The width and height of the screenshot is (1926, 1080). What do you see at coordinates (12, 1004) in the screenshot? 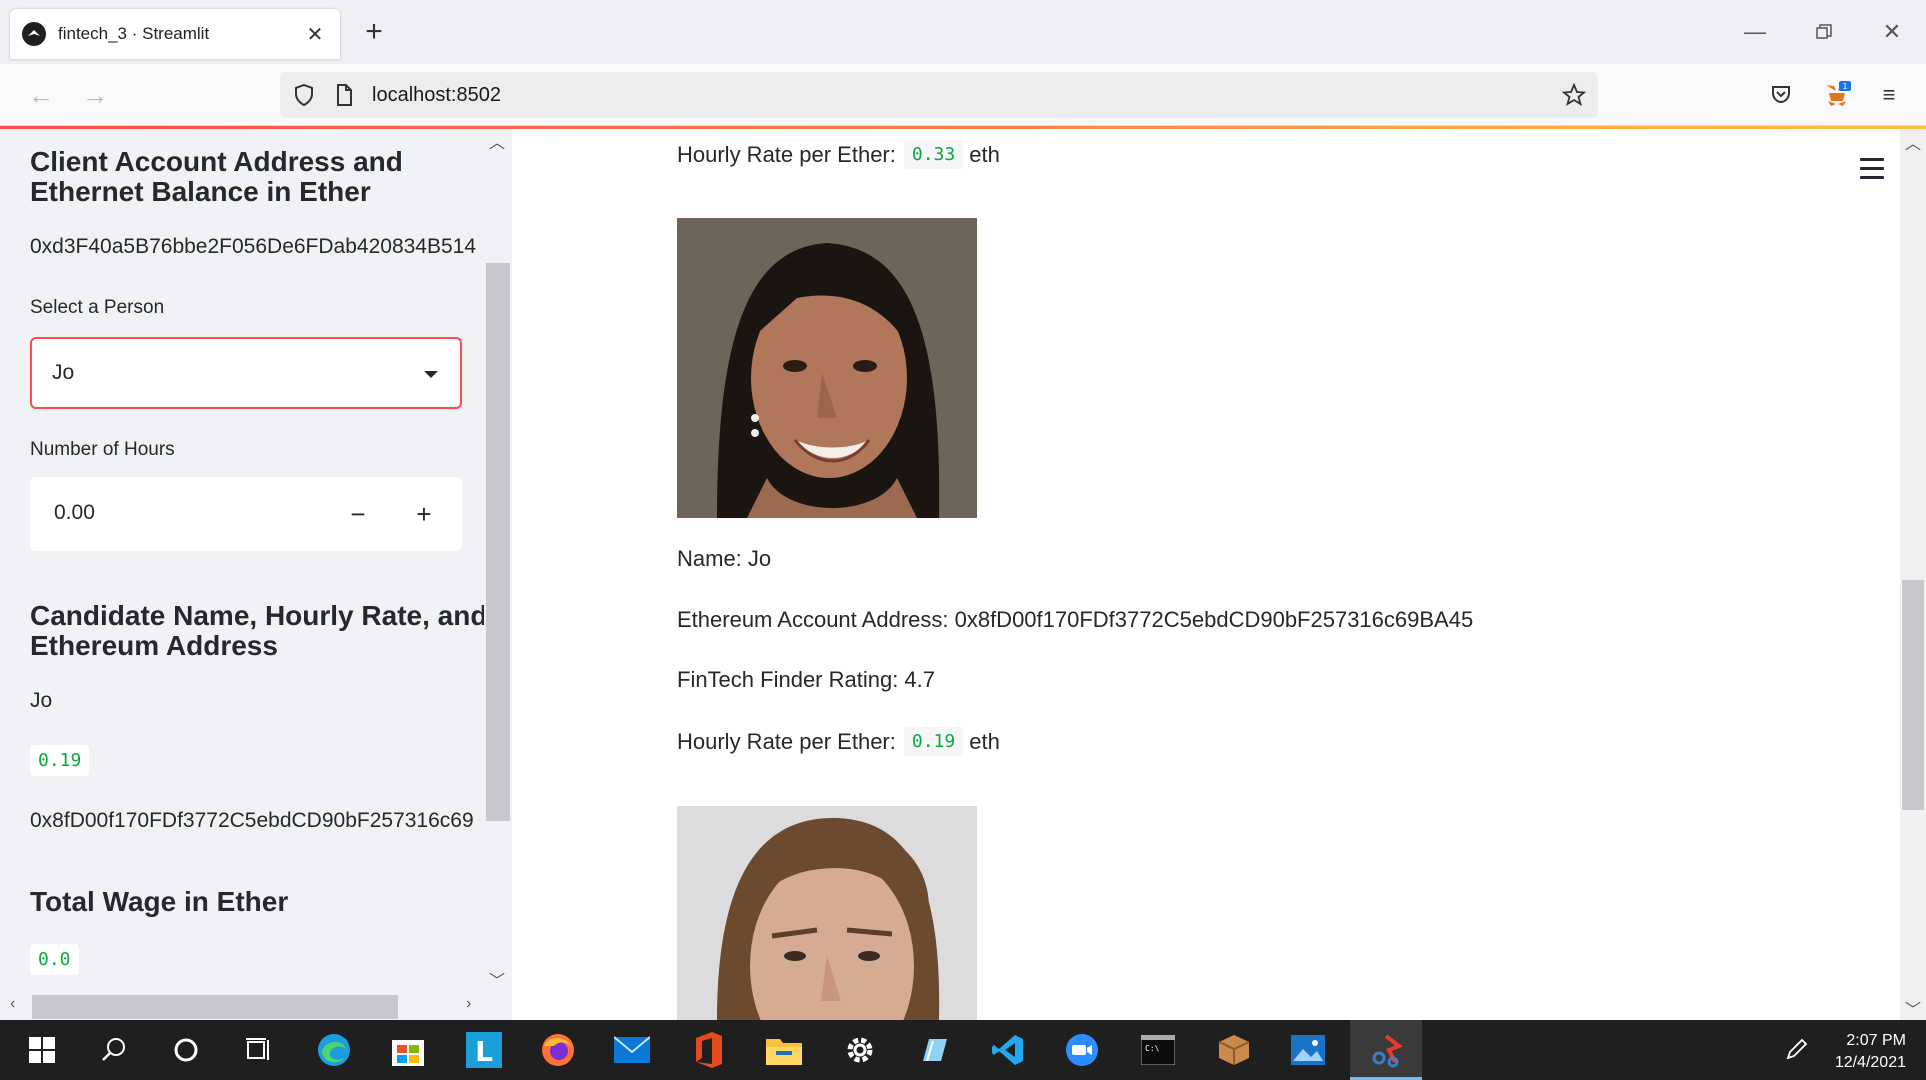
I see `scroll-left-icon: ‹` at bounding box center [12, 1004].